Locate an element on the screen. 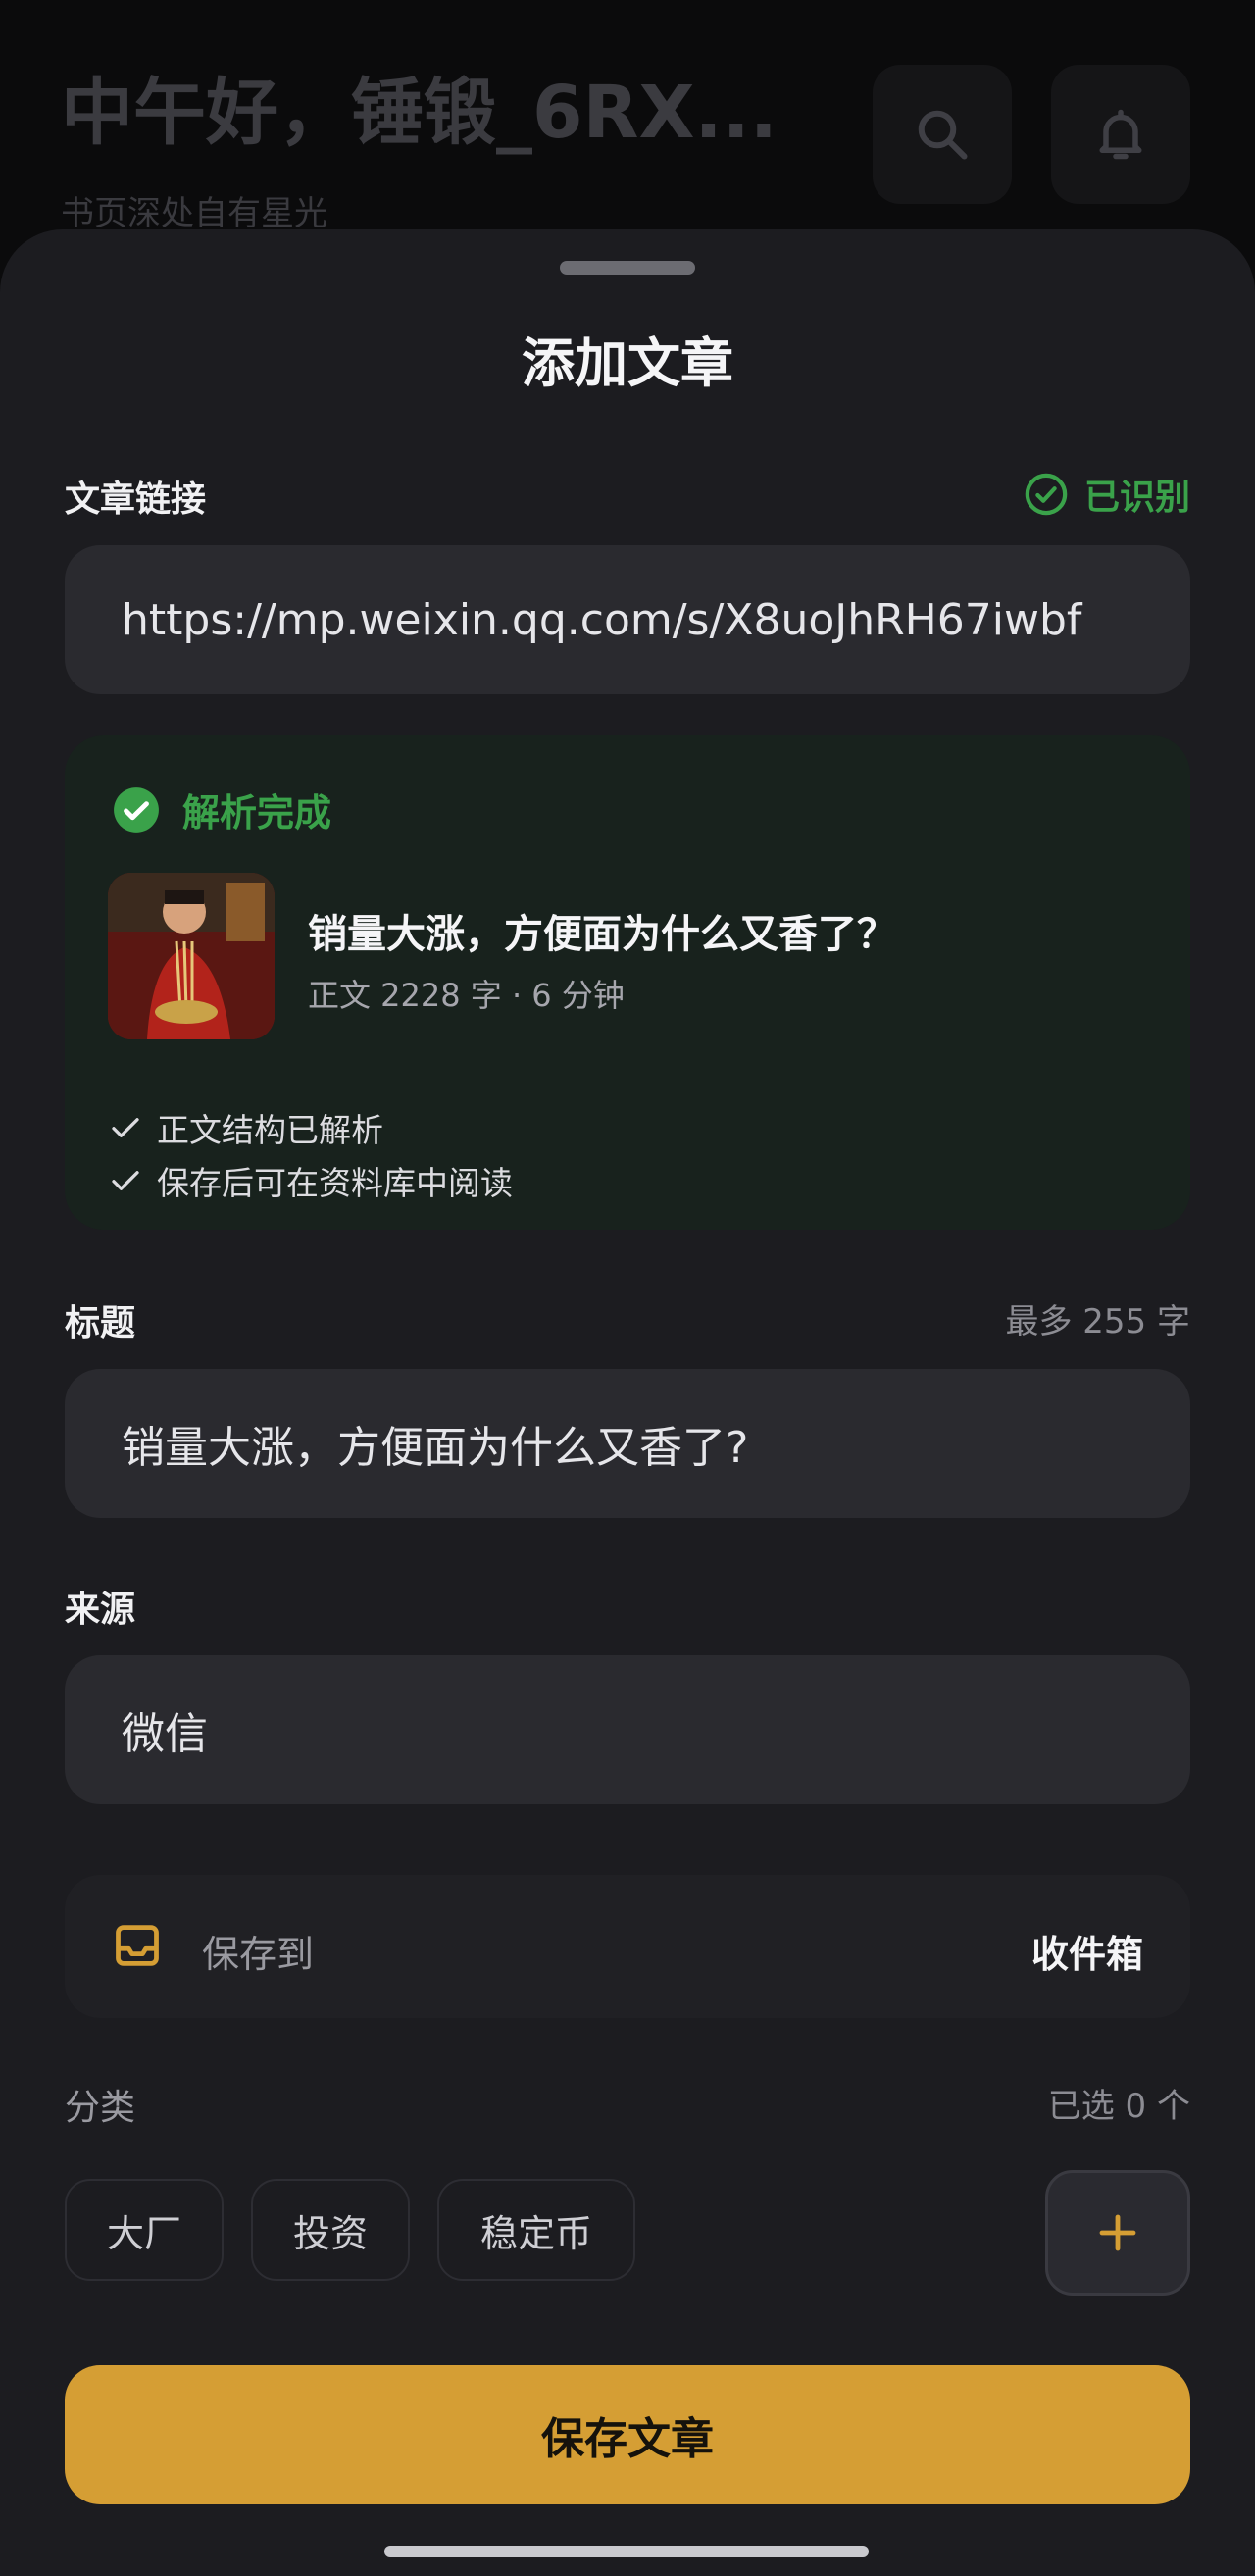  parse-check-library: 保存后可在资料库中阅读 is located at coordinates (310, 1180).